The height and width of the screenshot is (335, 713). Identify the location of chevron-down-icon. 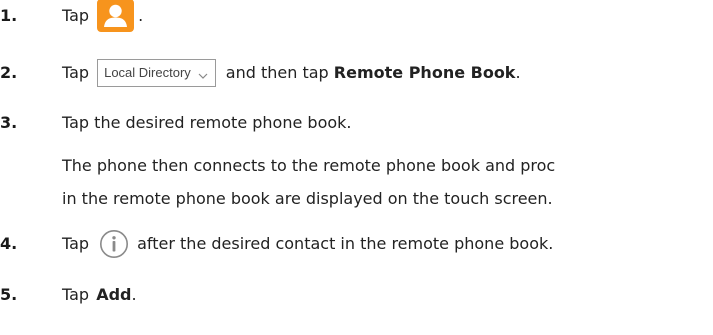
(203, 73).